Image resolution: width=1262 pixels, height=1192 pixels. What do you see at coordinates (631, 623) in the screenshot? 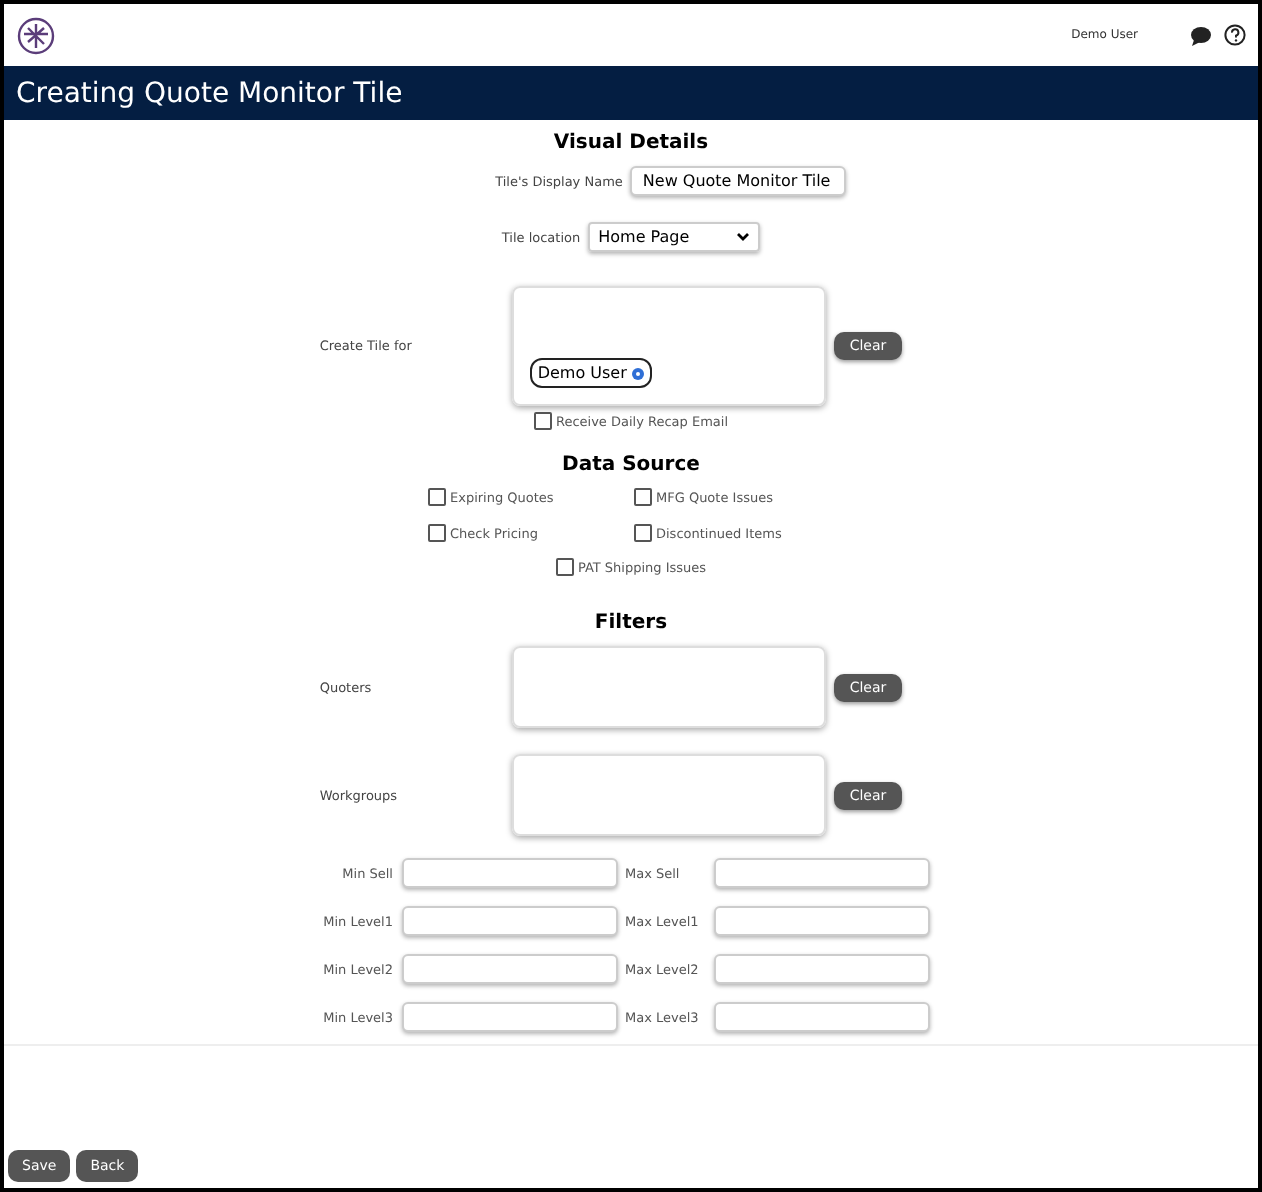
I see `section-heading: Filters` at bounding box center [631, 623].